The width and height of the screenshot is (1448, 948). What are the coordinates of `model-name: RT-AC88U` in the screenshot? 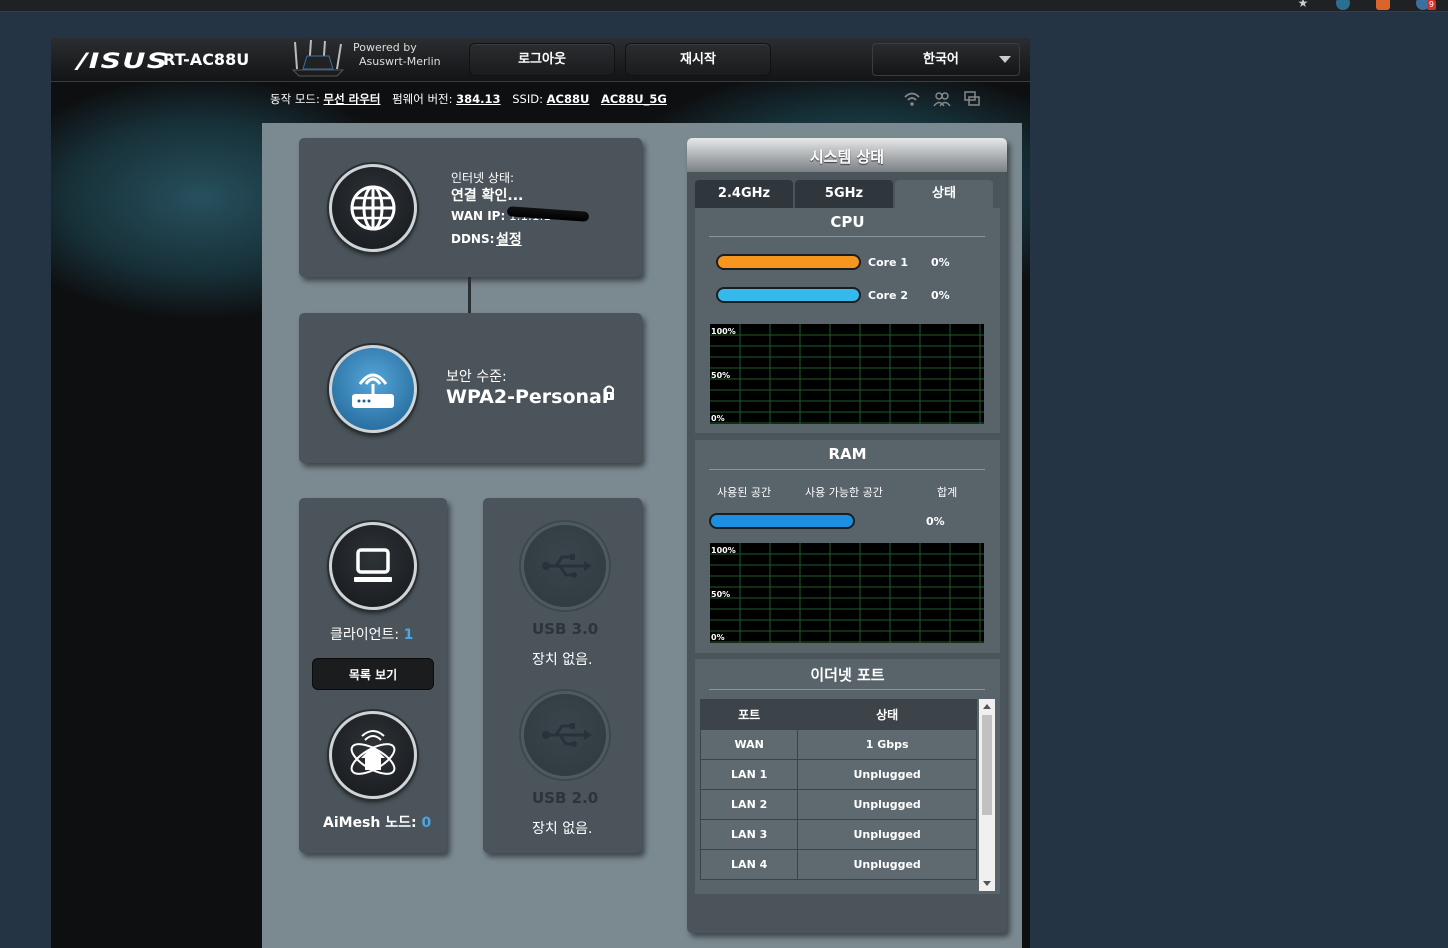 It's located at (206, 59).